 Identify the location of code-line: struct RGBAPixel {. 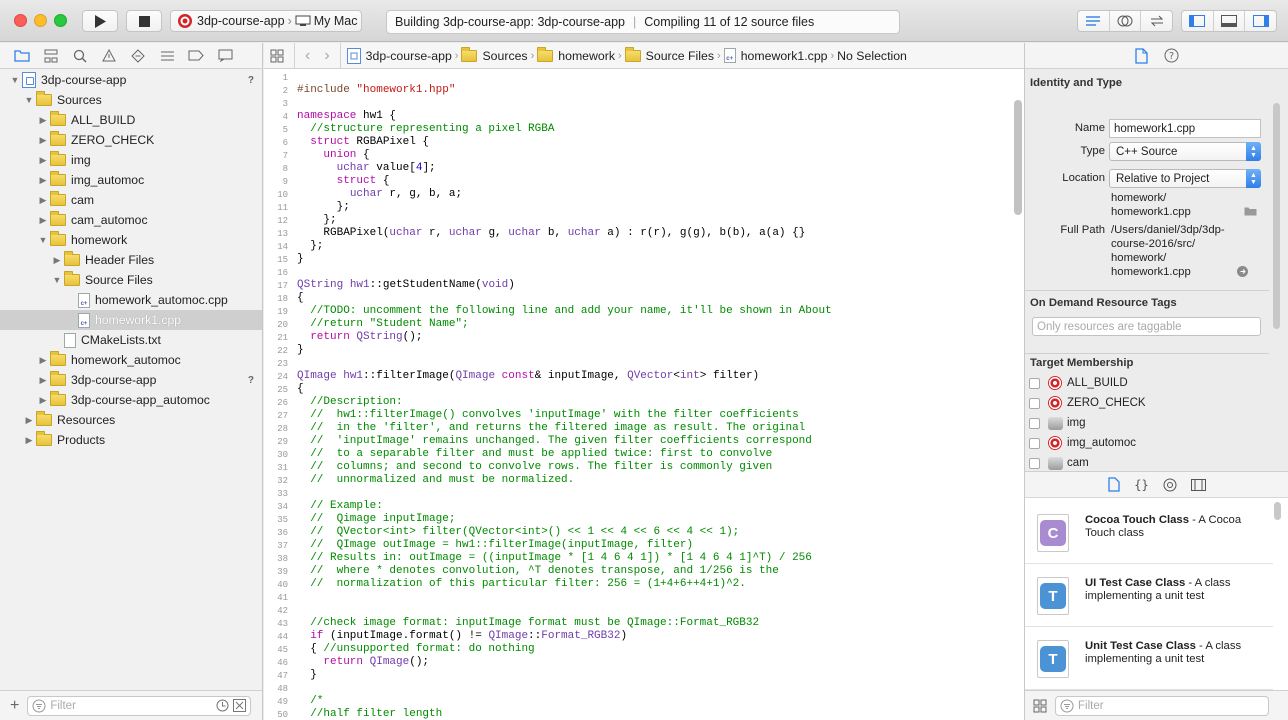
(363, 142).